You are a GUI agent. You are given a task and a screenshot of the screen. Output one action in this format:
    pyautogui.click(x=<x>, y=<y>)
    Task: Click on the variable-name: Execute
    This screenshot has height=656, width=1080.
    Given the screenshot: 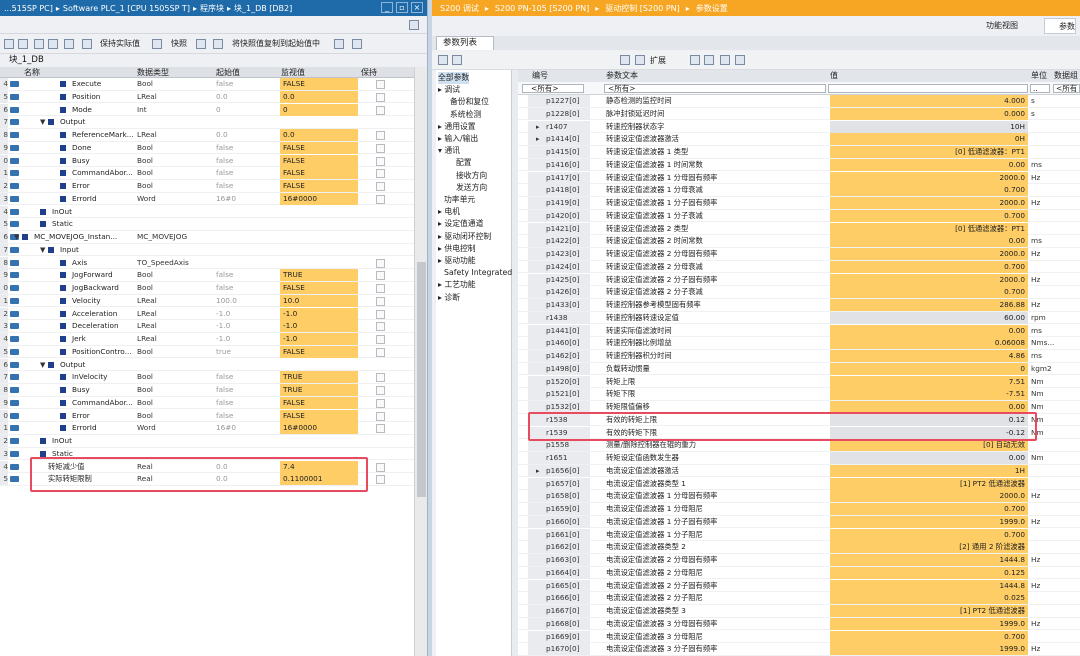 What is the action you would take?
    pyautogui.click(x=86, y=84)
    